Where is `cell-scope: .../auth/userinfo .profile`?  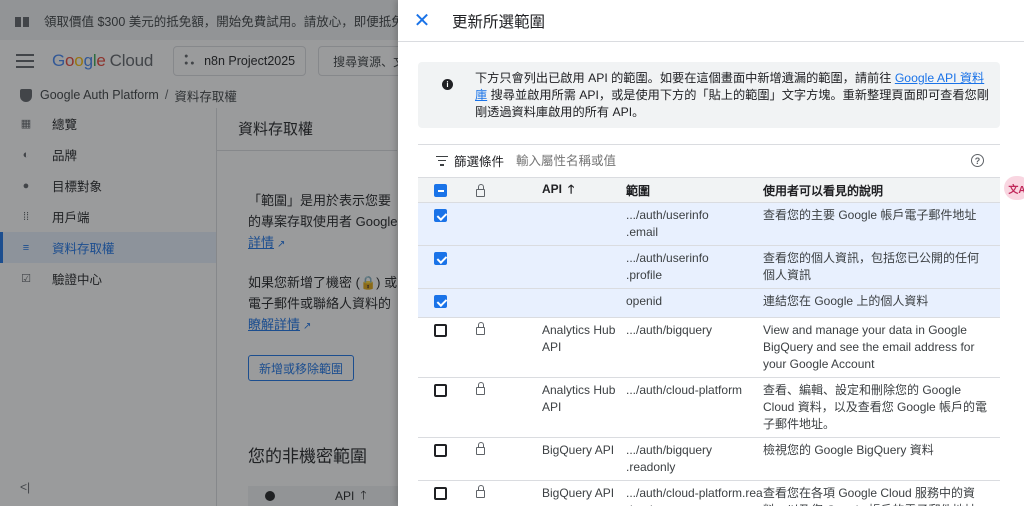 cell-scope: .../auth/userinfo .profile is located at coordinates (694, 267).